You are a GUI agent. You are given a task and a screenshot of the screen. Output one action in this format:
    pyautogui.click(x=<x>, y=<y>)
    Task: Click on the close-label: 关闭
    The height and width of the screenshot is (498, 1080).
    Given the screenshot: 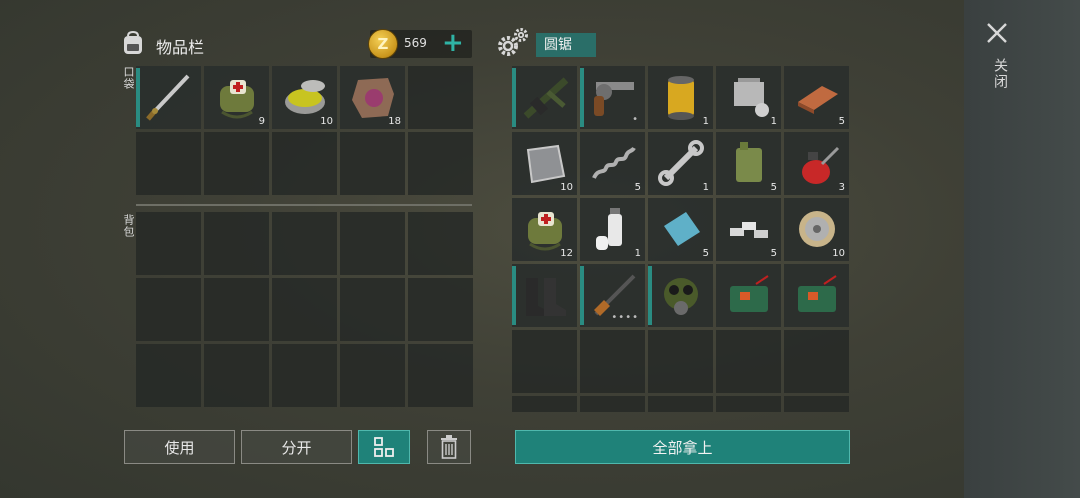 What is the action you would take?
    pyautogui.click(x=1000, y=74)
    